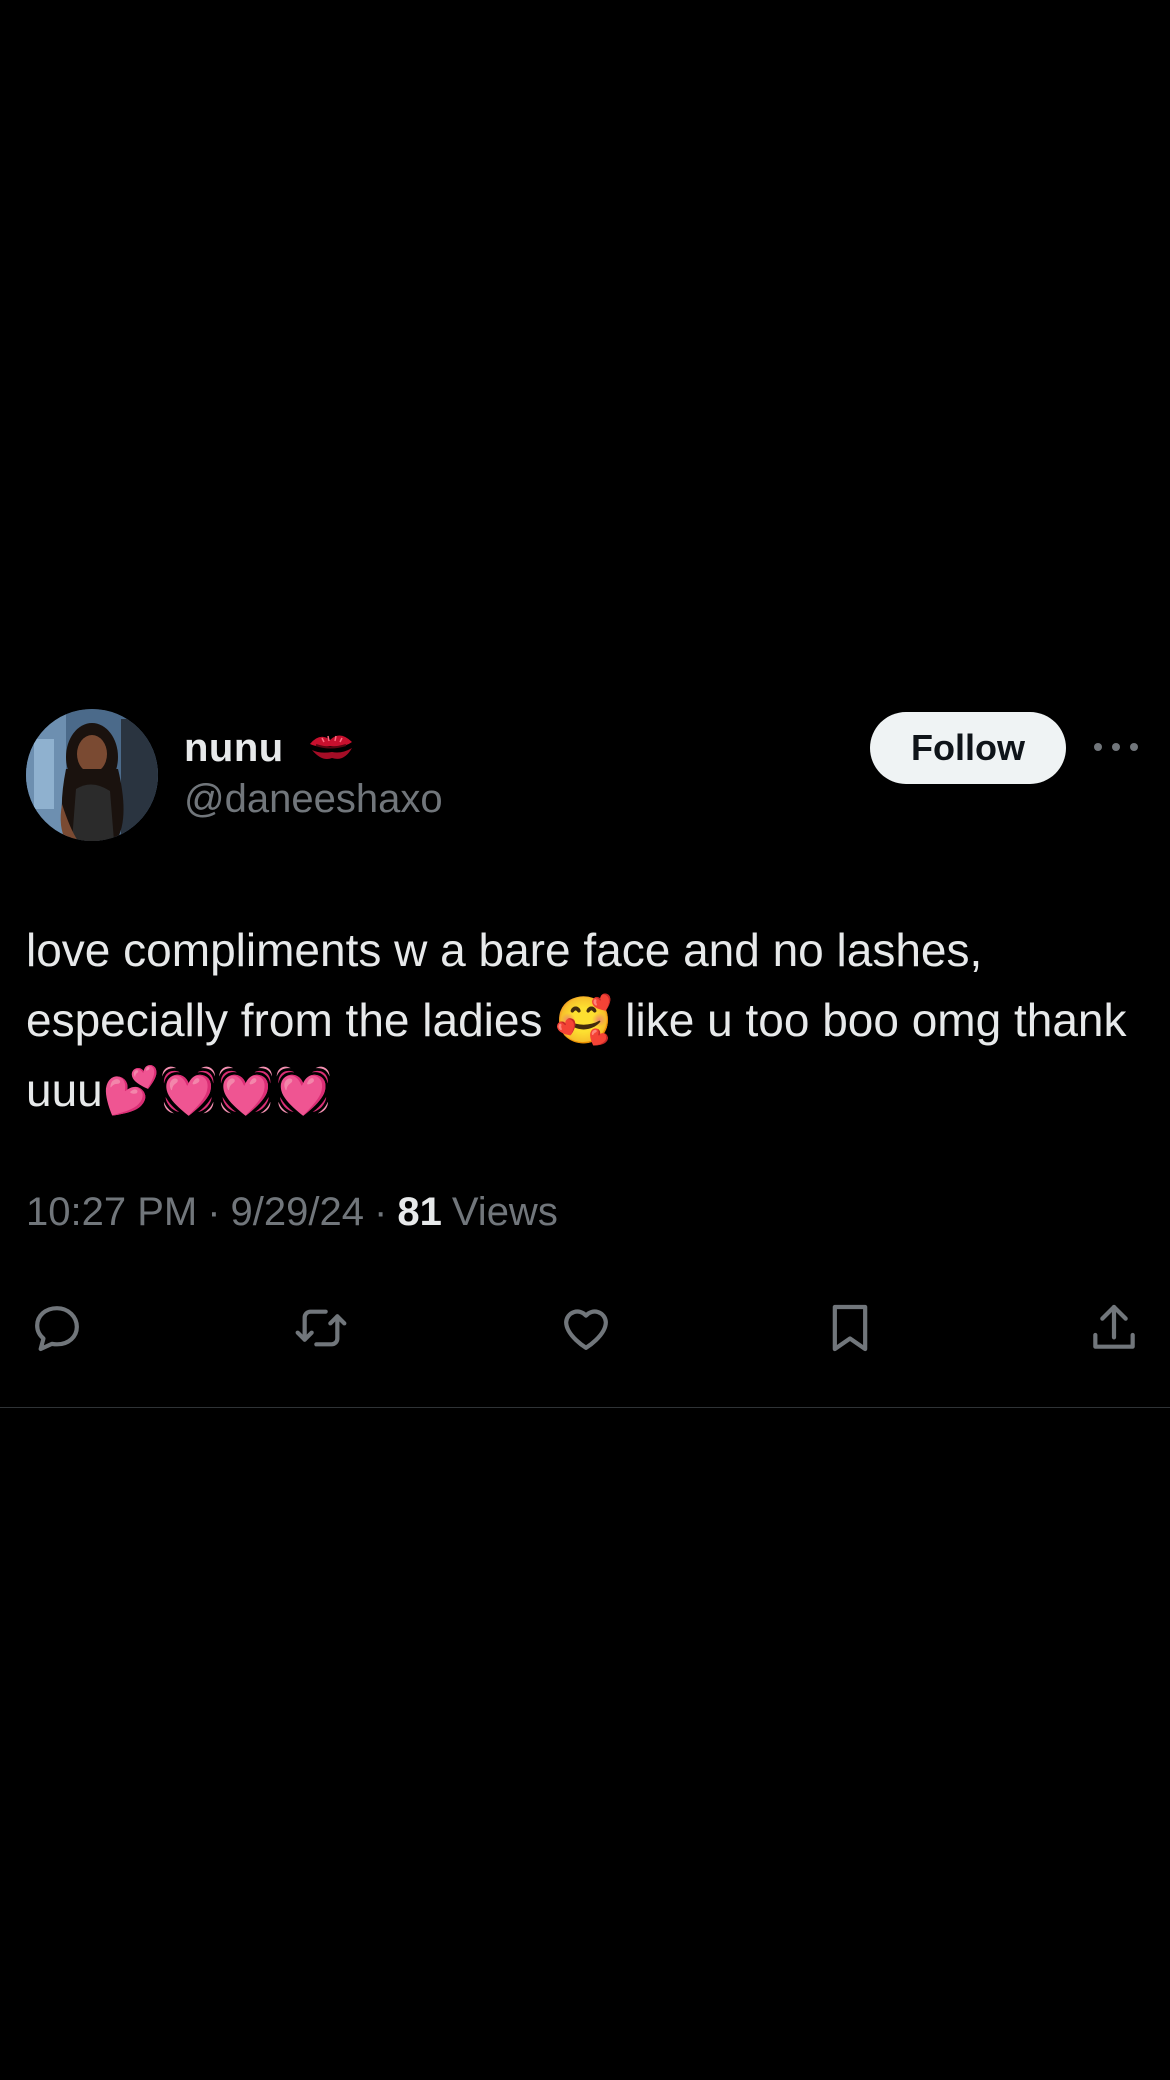 The height and width of the screenshot is (2080, 1170). I want to click on follow-button: Follow, so click(968, 748).